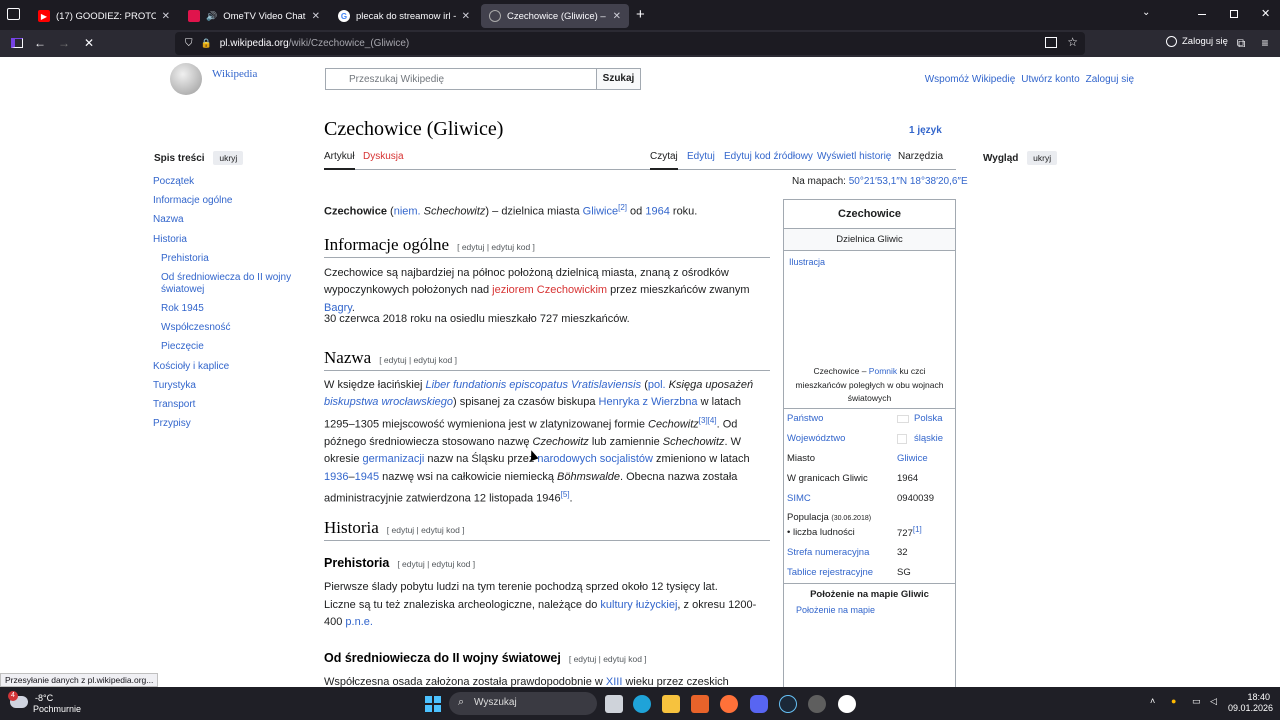 The image size is (1280, 720). What do you see at coordinates (185, 259) in the screenshot?
I see `toc-item: Prehistoria` at bounding box center [185, 259].